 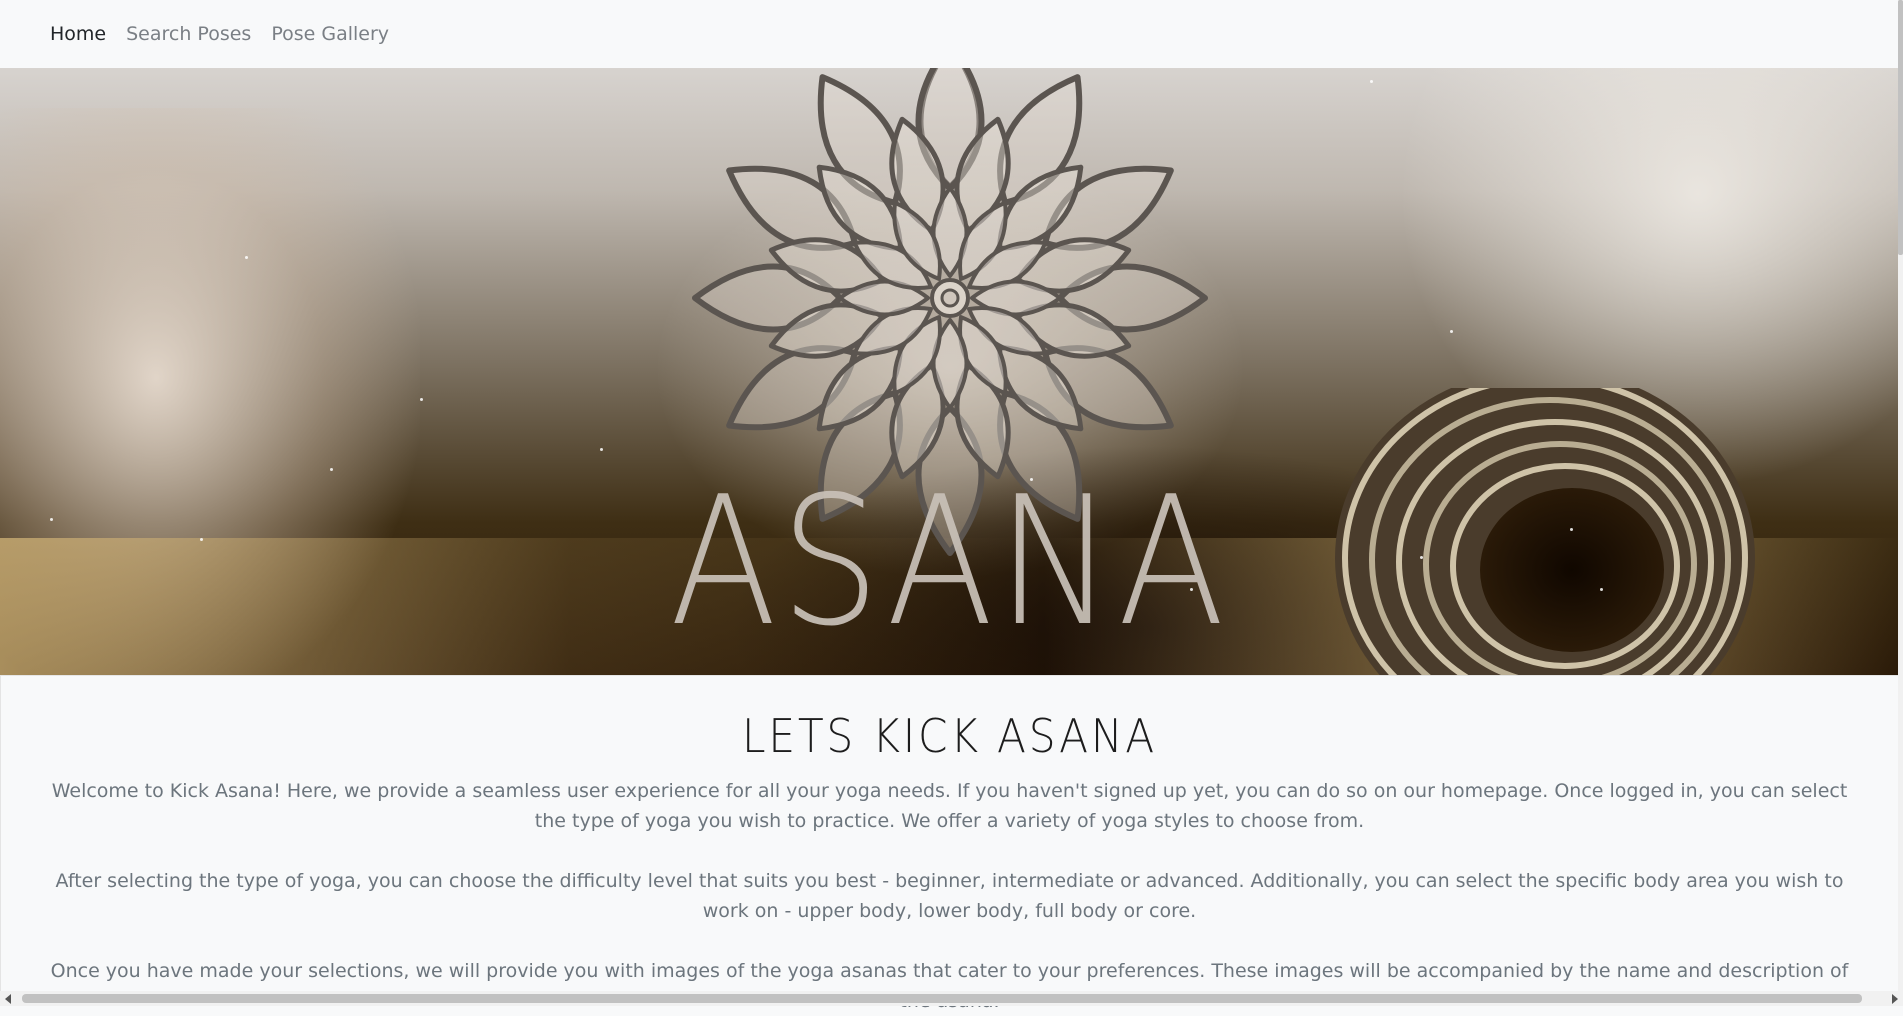 I want to click on page-title: LETS KICK ASANA, so click(x=949, y=736).